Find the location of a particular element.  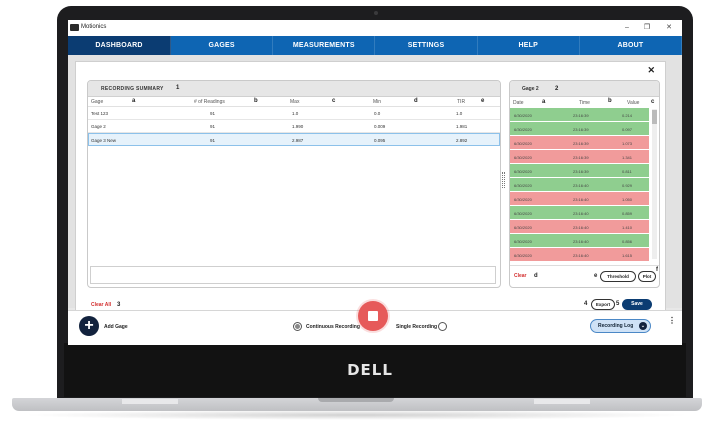

scrollbar-thumb is located at coordinates (654, 117).